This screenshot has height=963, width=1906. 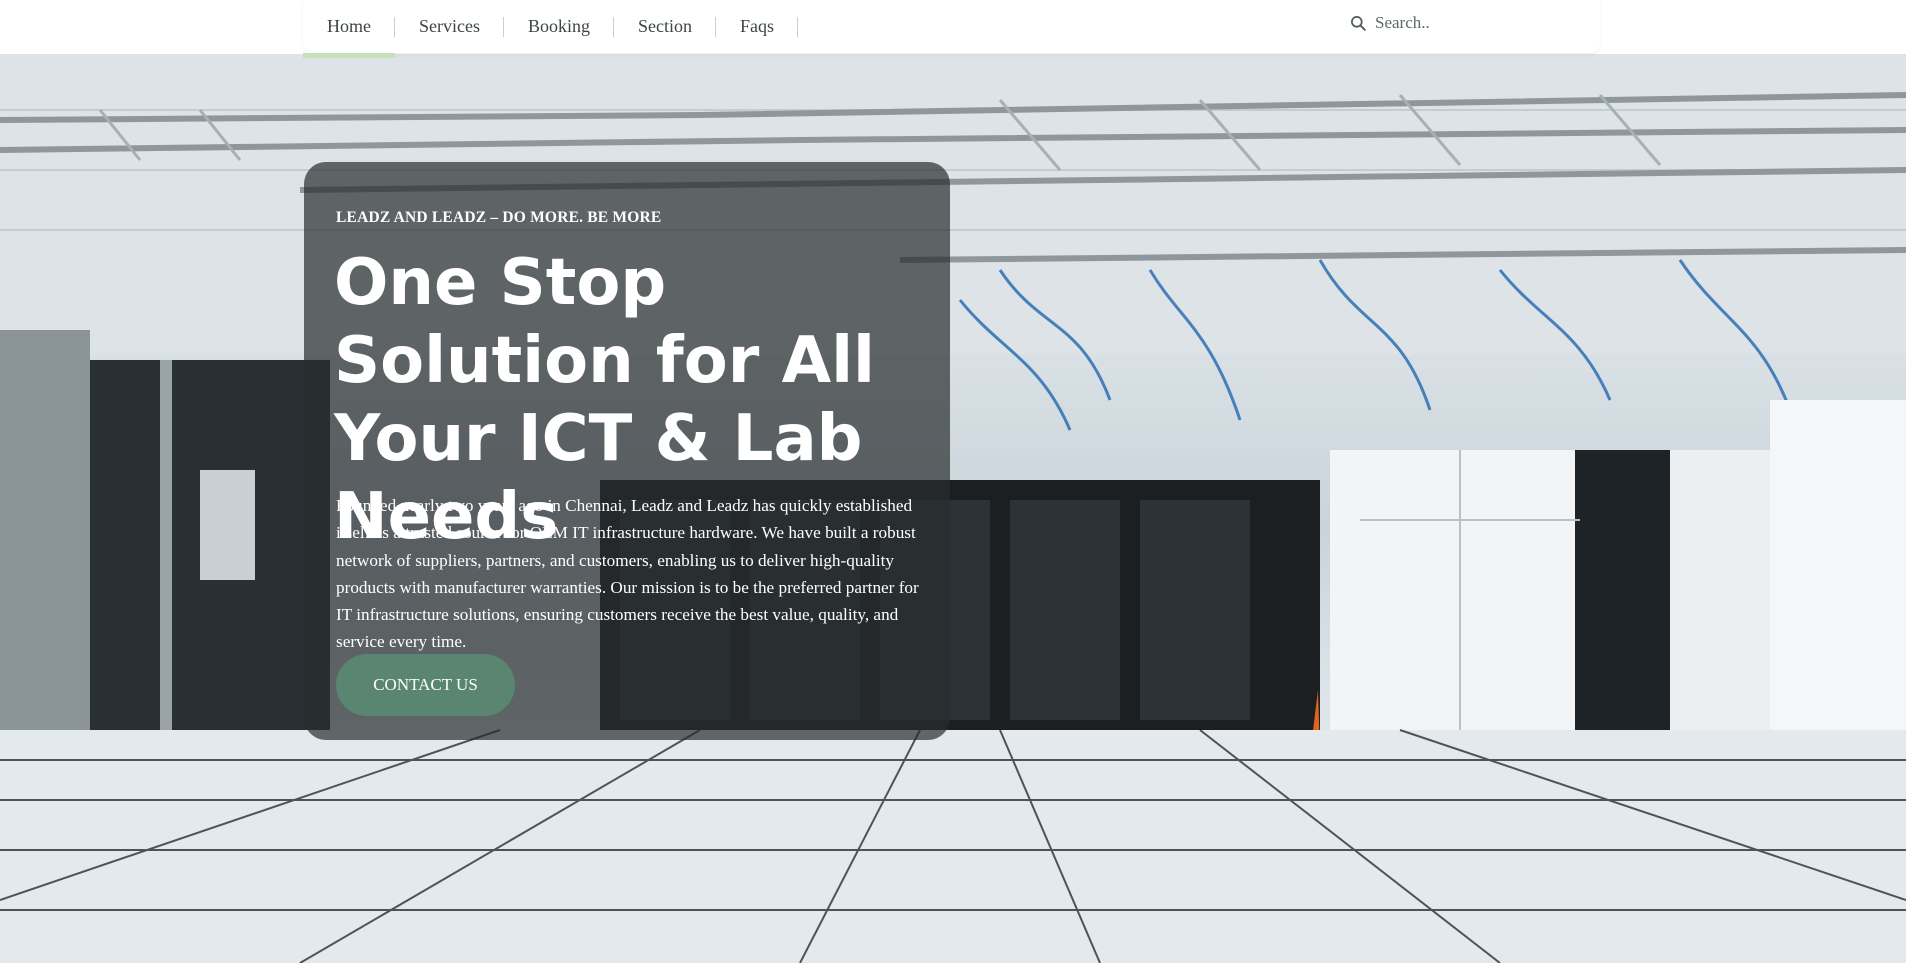 I want to click on nav-item-faqs: Faqs, so click(x=757, y=27).